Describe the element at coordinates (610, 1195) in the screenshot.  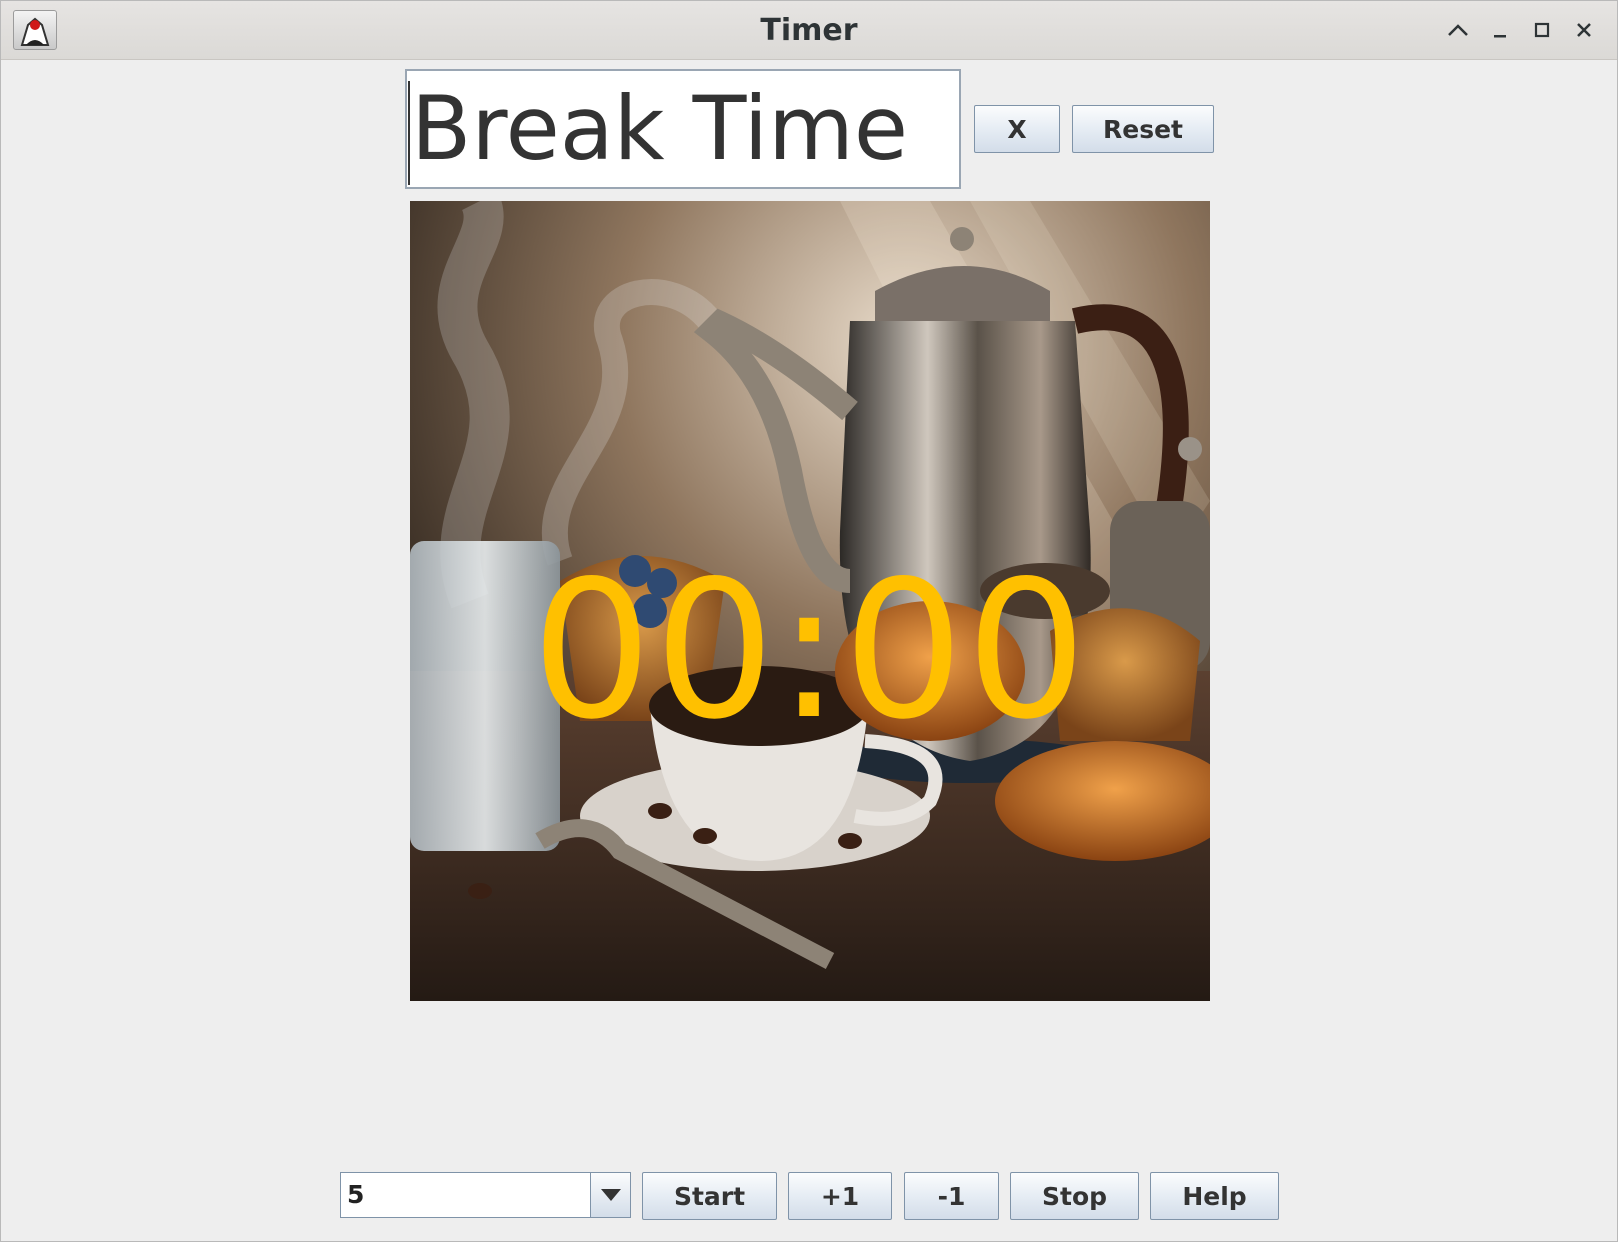
I see `chevron-down-icon` at that location.